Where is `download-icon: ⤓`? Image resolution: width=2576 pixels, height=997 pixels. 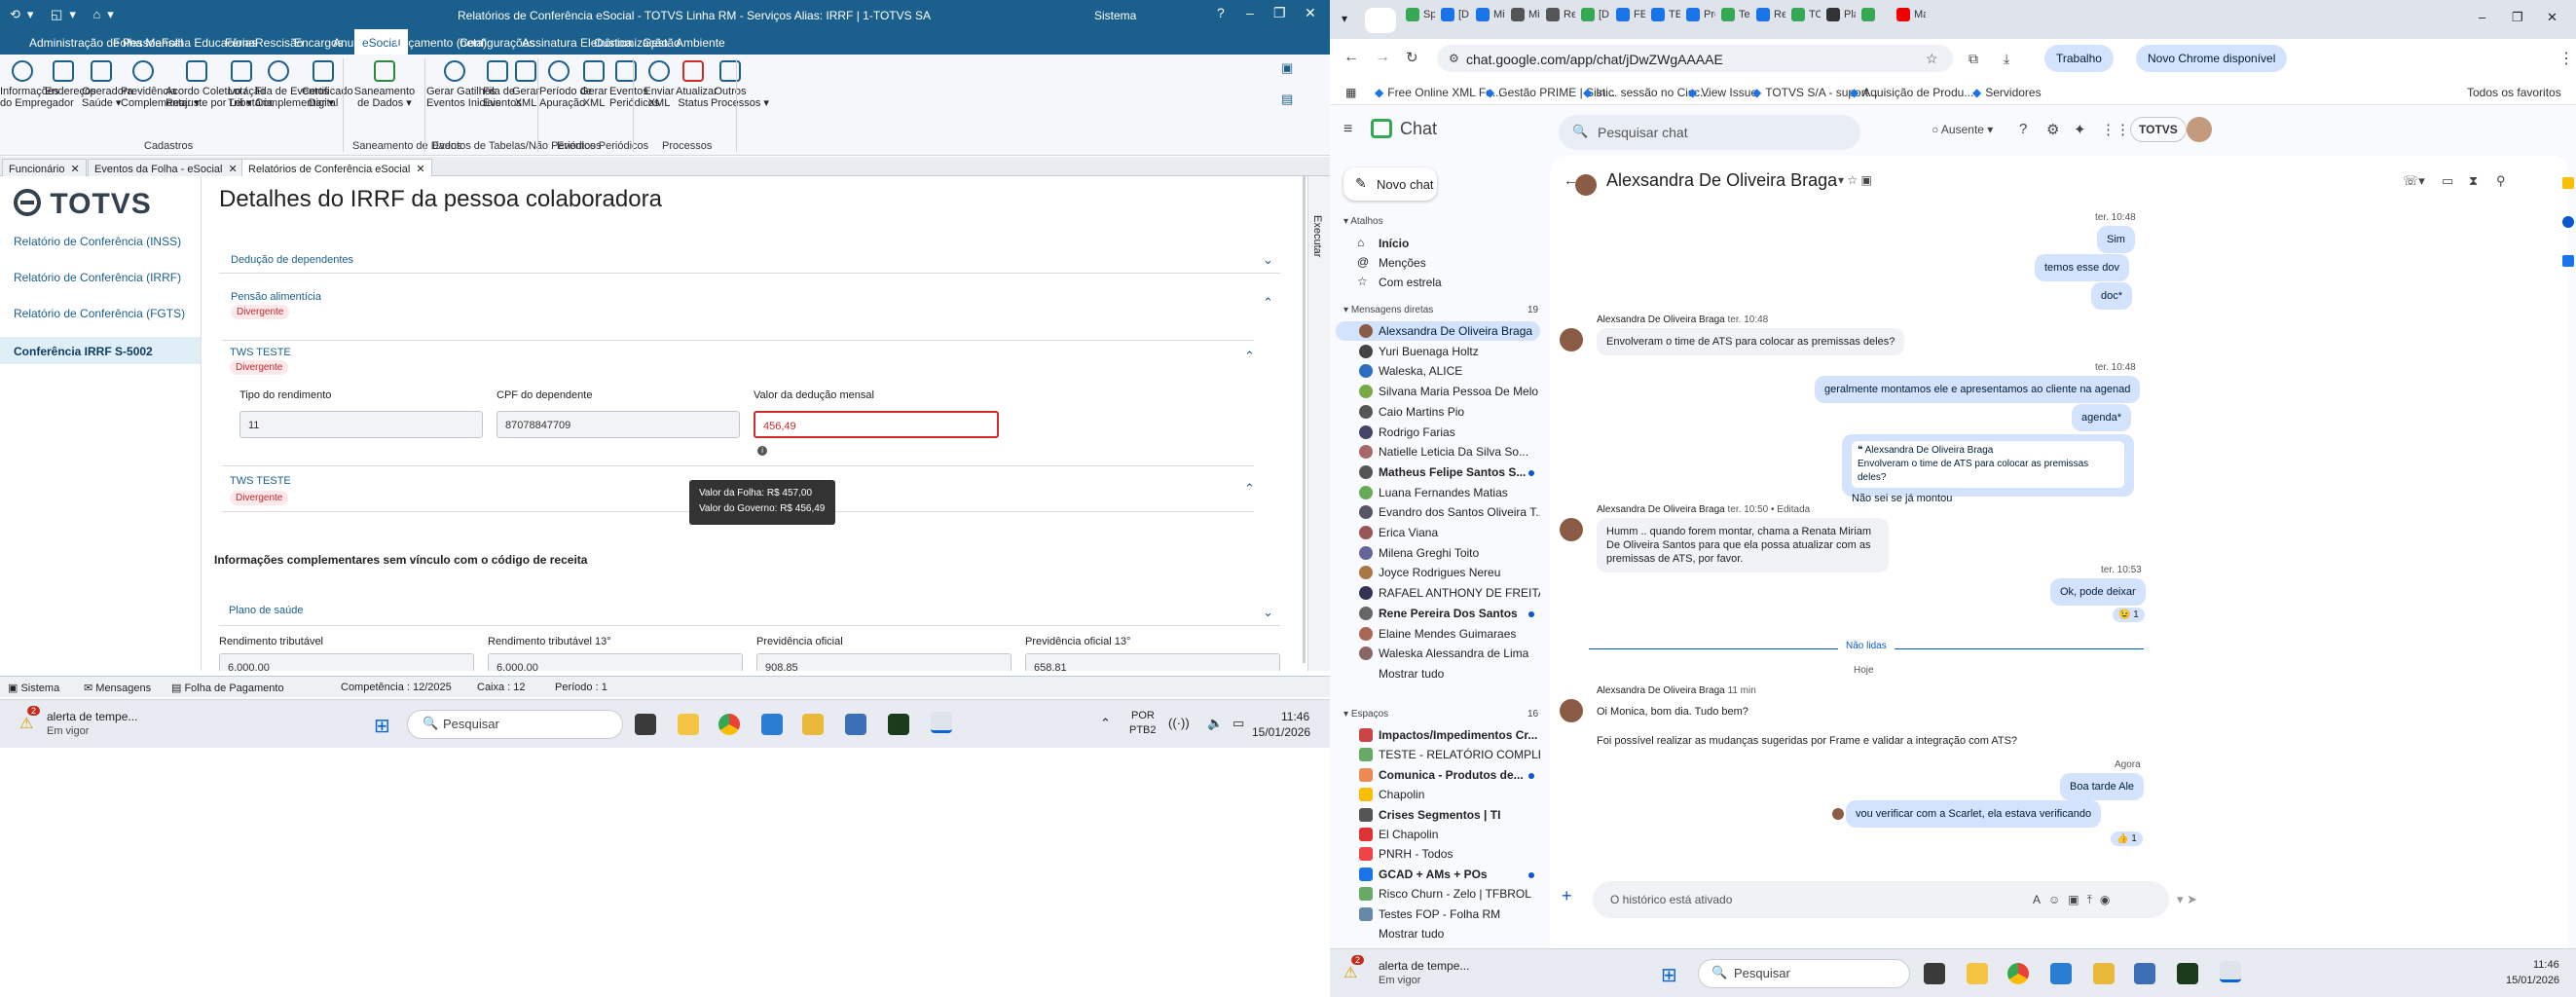
download-icon: ⤓ is located at coordinates (2006, 59).